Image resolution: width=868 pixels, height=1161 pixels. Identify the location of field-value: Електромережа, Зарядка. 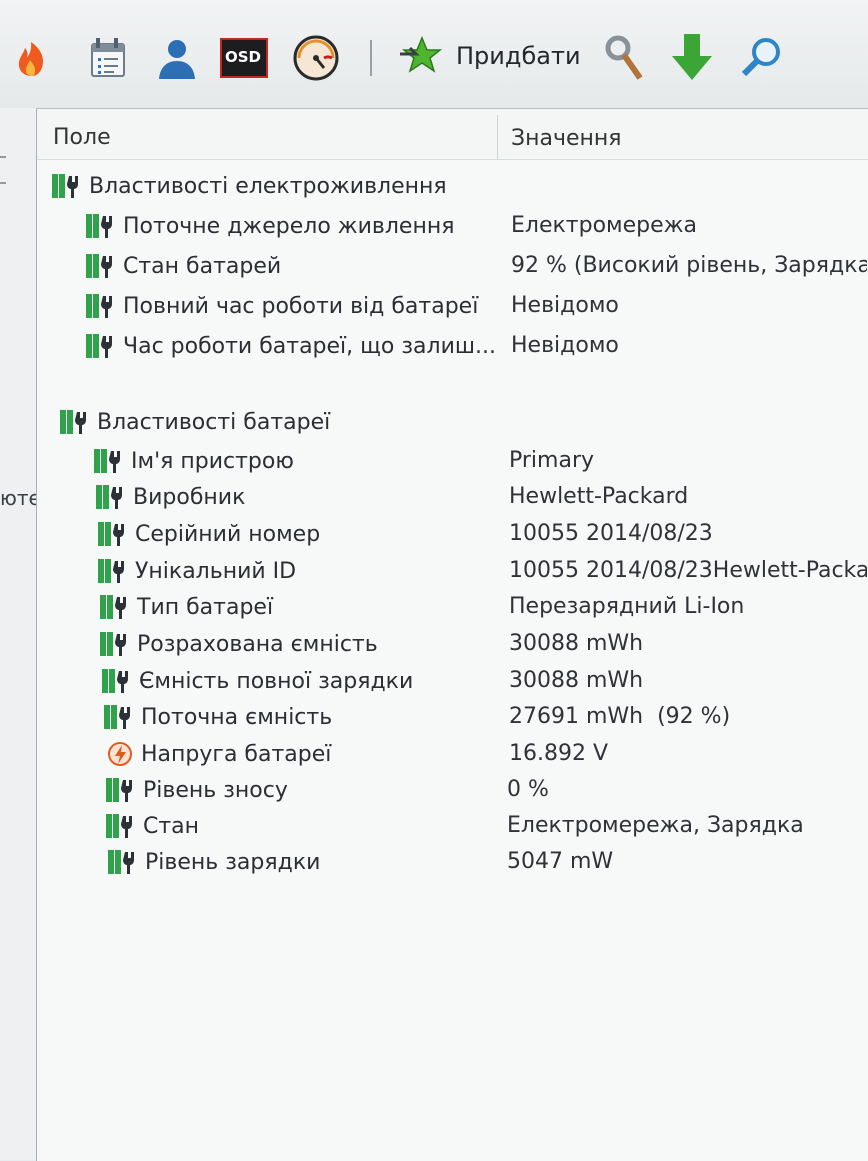
(655, 825).